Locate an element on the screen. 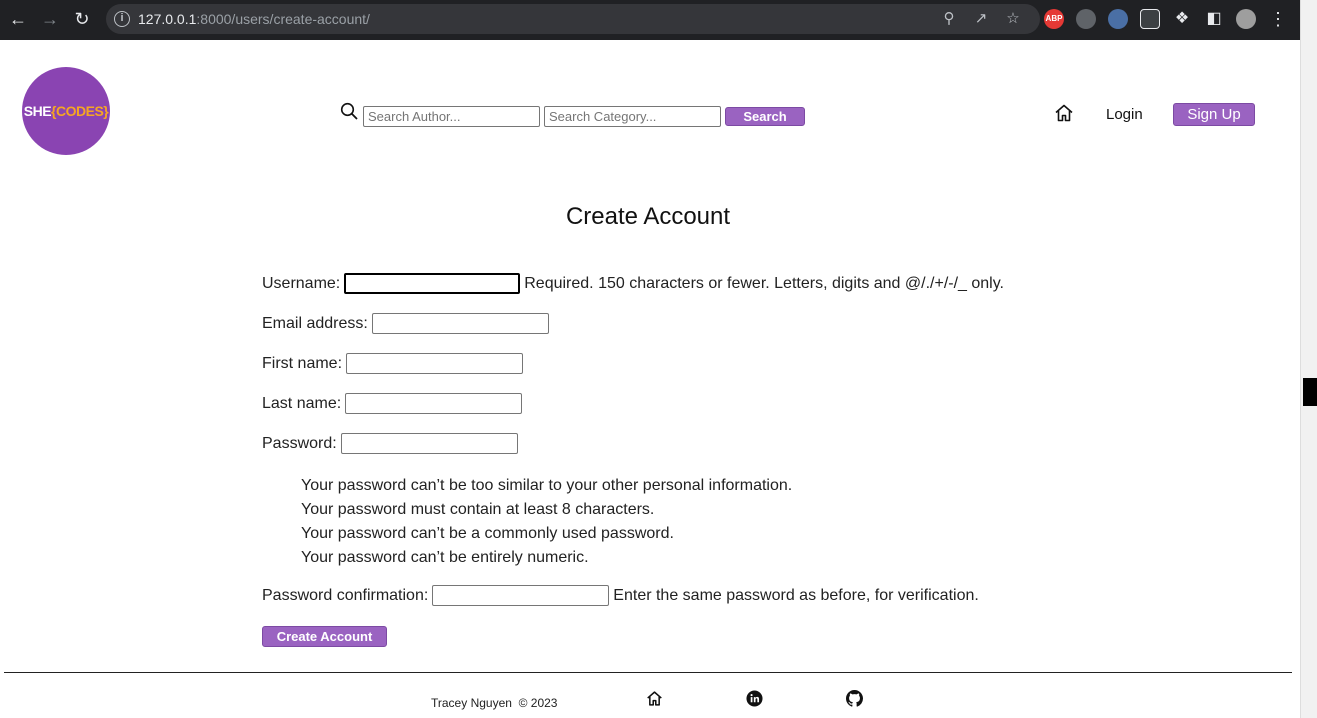  bookmark-star-icon: ☆ is located at coordinates (1013, 19).